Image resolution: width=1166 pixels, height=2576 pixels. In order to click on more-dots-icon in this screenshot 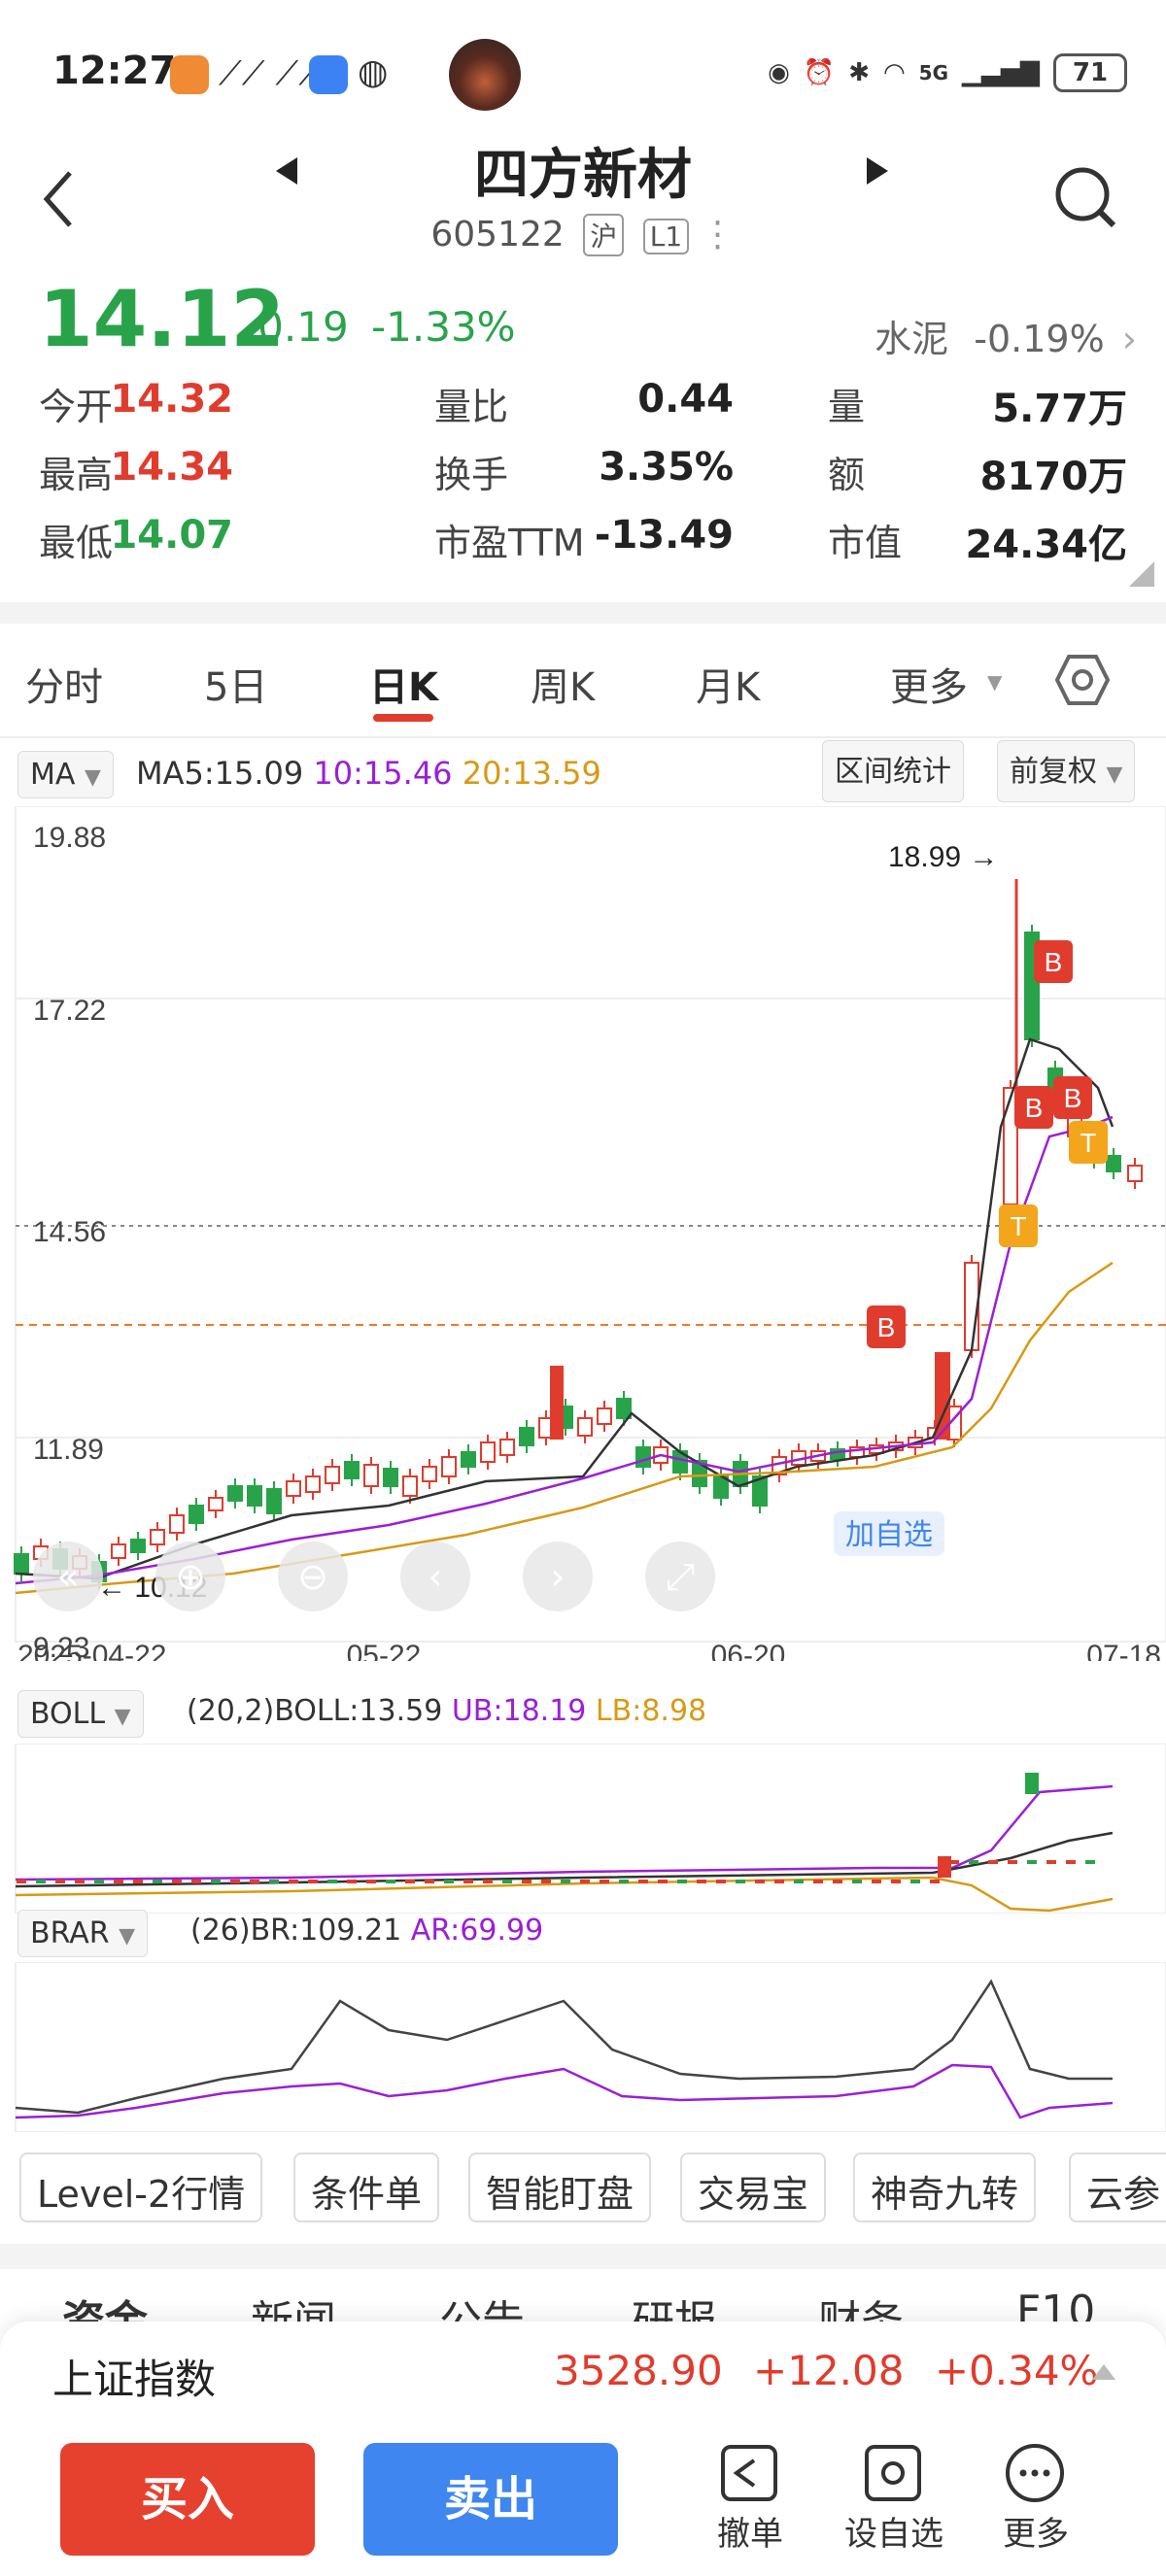, I will do `click(1035, 2473)`.